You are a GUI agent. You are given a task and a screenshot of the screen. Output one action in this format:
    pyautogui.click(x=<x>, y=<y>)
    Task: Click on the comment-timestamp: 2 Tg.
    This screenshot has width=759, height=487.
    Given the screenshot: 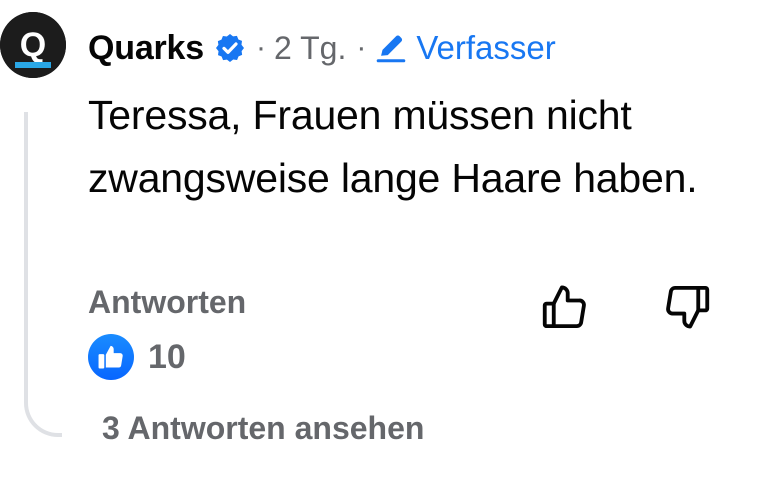 What is the action you would take?
    pyautogui.click(x=310, y=48)
    